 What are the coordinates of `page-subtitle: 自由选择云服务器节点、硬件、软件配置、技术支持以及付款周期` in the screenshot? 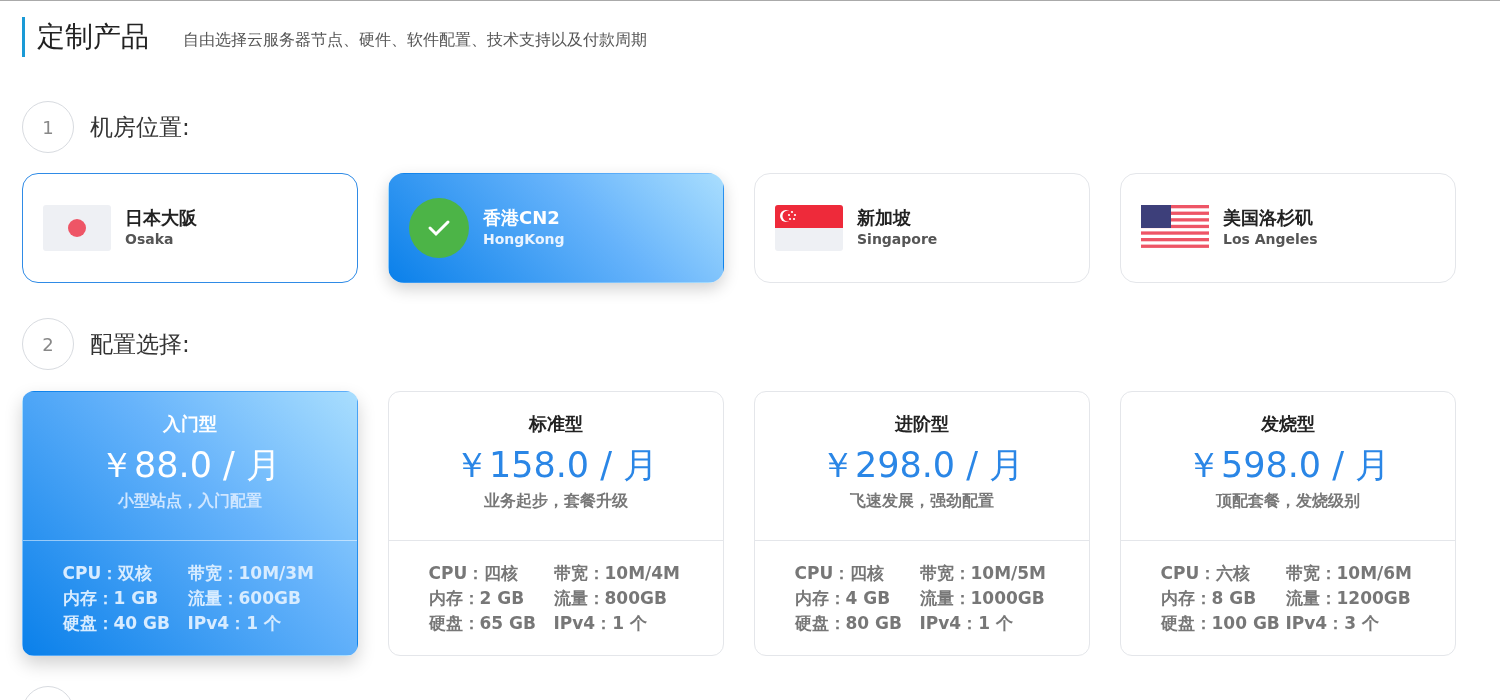 It's located at (415, 40).